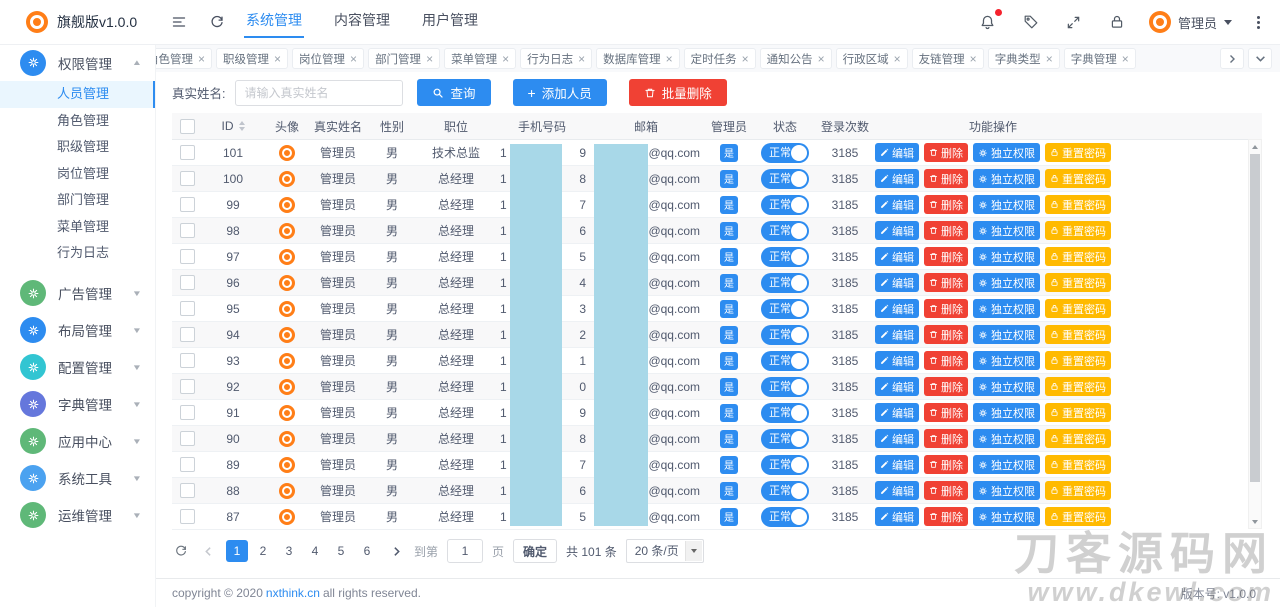 Image resolution: width=1280 pixels, height=607 pixels. What do you see at coordinates (719, 58) in the screenshot?
I see `tab: 定时任务 ×` at bounding box center [719, 58].